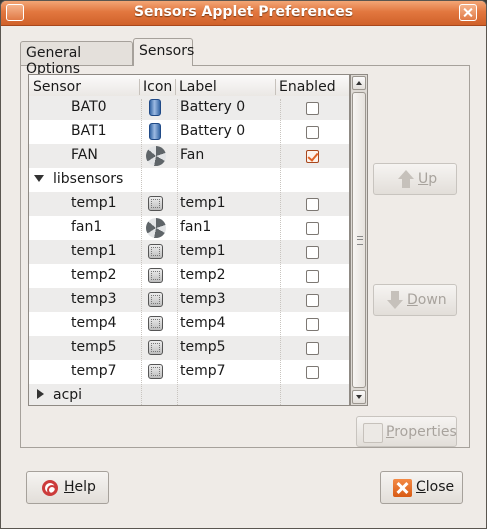 Image resolution: width=487 pixels, height=529 pixels. Describe the element at coordinates (359, 397) in the screenshot. I see `scroll-down-arrow-icon` at that location.